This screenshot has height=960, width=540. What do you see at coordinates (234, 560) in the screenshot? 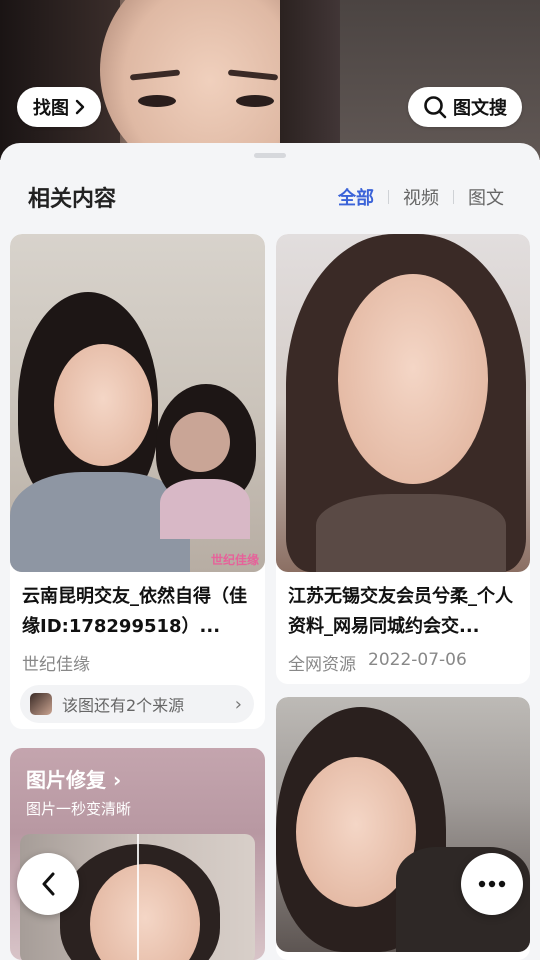
I see `image-watermark: 世纪佳缘` at bounding box center [234, 560].